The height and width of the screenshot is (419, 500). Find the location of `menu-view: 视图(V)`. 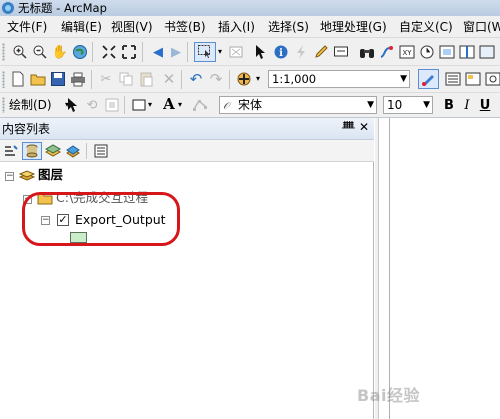

menu-view: 视图(V) is located at coordinates (132, 27).